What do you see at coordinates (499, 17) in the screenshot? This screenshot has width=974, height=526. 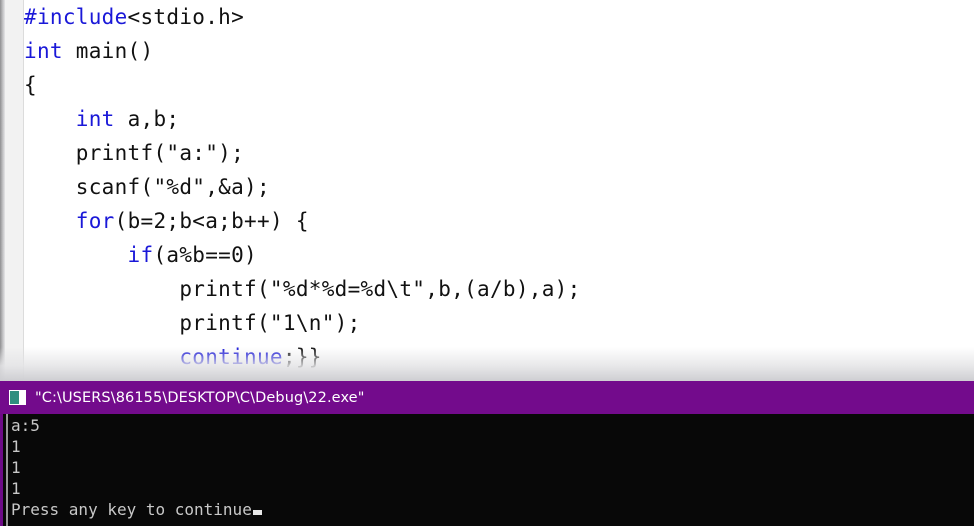 I see `code-line: #include<stdio.h>` at bounding box center [499, 17].